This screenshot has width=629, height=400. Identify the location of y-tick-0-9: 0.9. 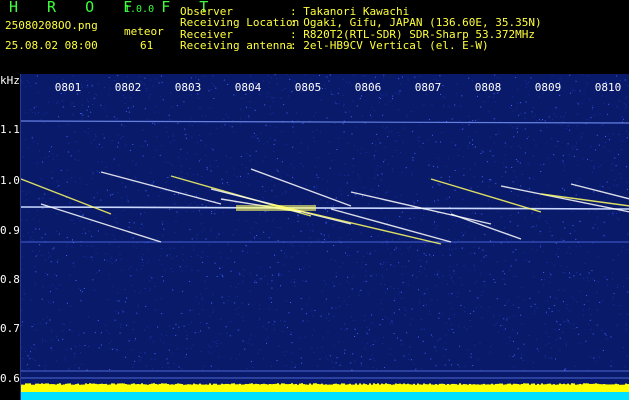
(10, 230).